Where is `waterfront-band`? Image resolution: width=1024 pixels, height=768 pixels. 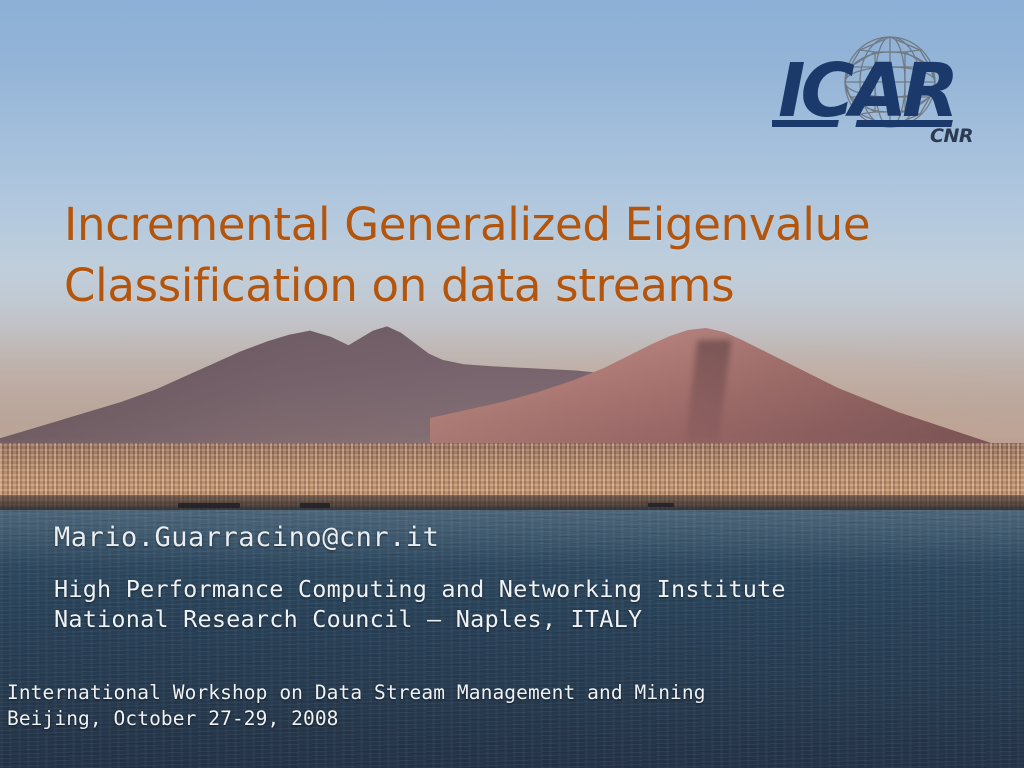 waterfront-band is located at coordinates (512, 503).